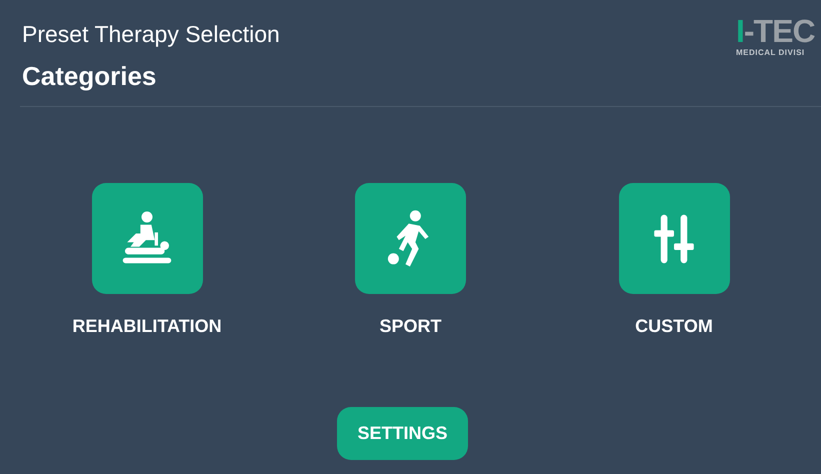 The height and width of the screenshot is (474, 821). Describe the element at coordinates (147, 326) in the screenshot. I see `category-label: REHABILITATION` at that location.